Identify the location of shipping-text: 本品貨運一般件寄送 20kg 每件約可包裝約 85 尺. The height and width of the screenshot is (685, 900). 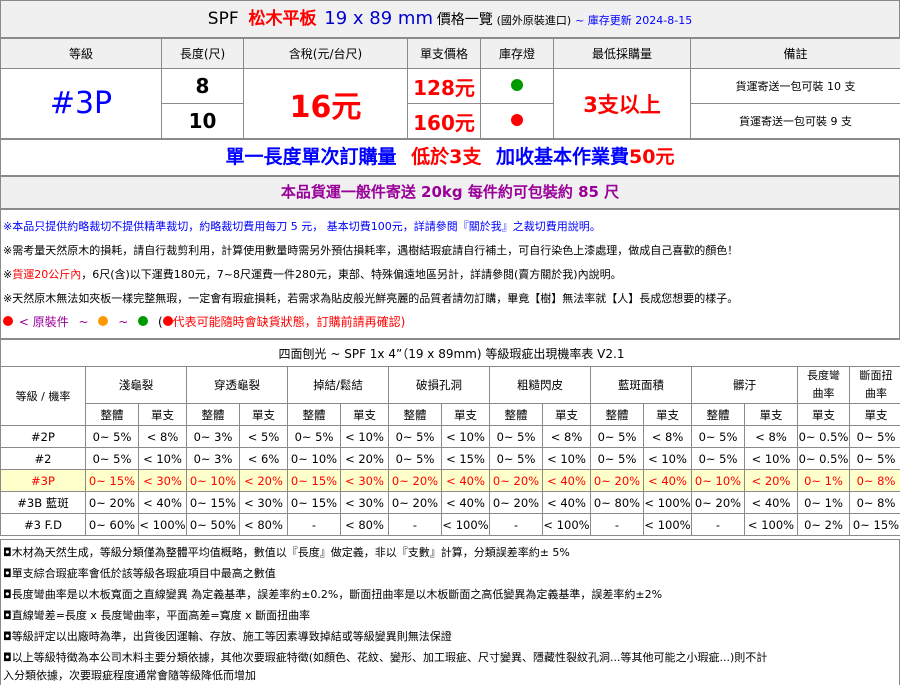
(450, 192).